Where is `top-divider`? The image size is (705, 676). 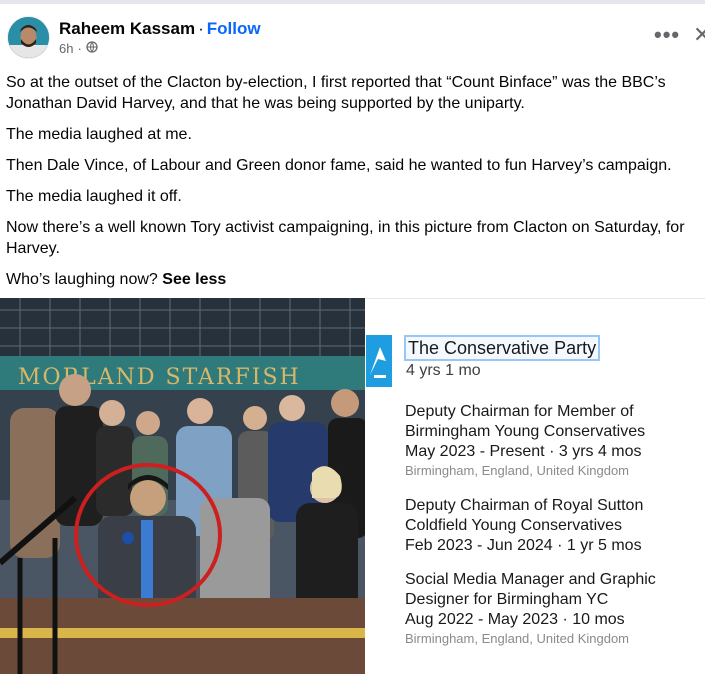 top-divider is located at coordinates (352, 2).